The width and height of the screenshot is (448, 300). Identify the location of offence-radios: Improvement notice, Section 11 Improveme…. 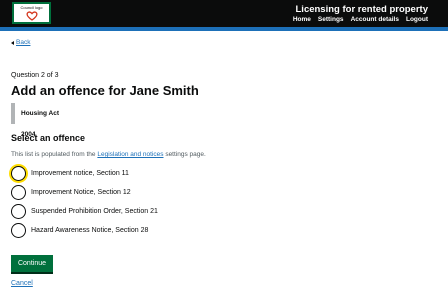
(84, 202).